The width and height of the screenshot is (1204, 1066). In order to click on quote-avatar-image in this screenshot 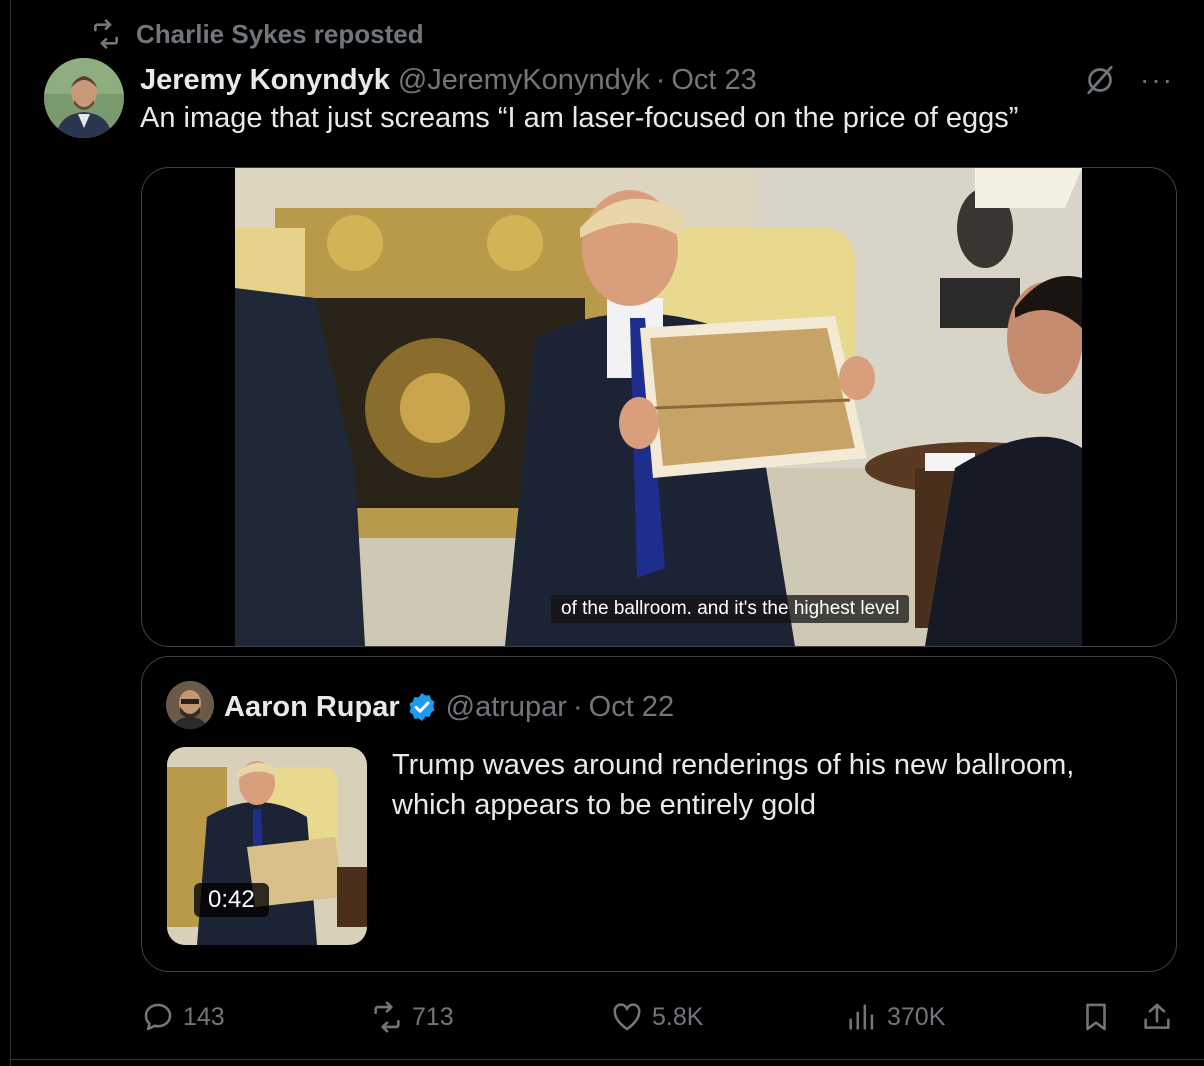, I will do `click(190, 705)`.